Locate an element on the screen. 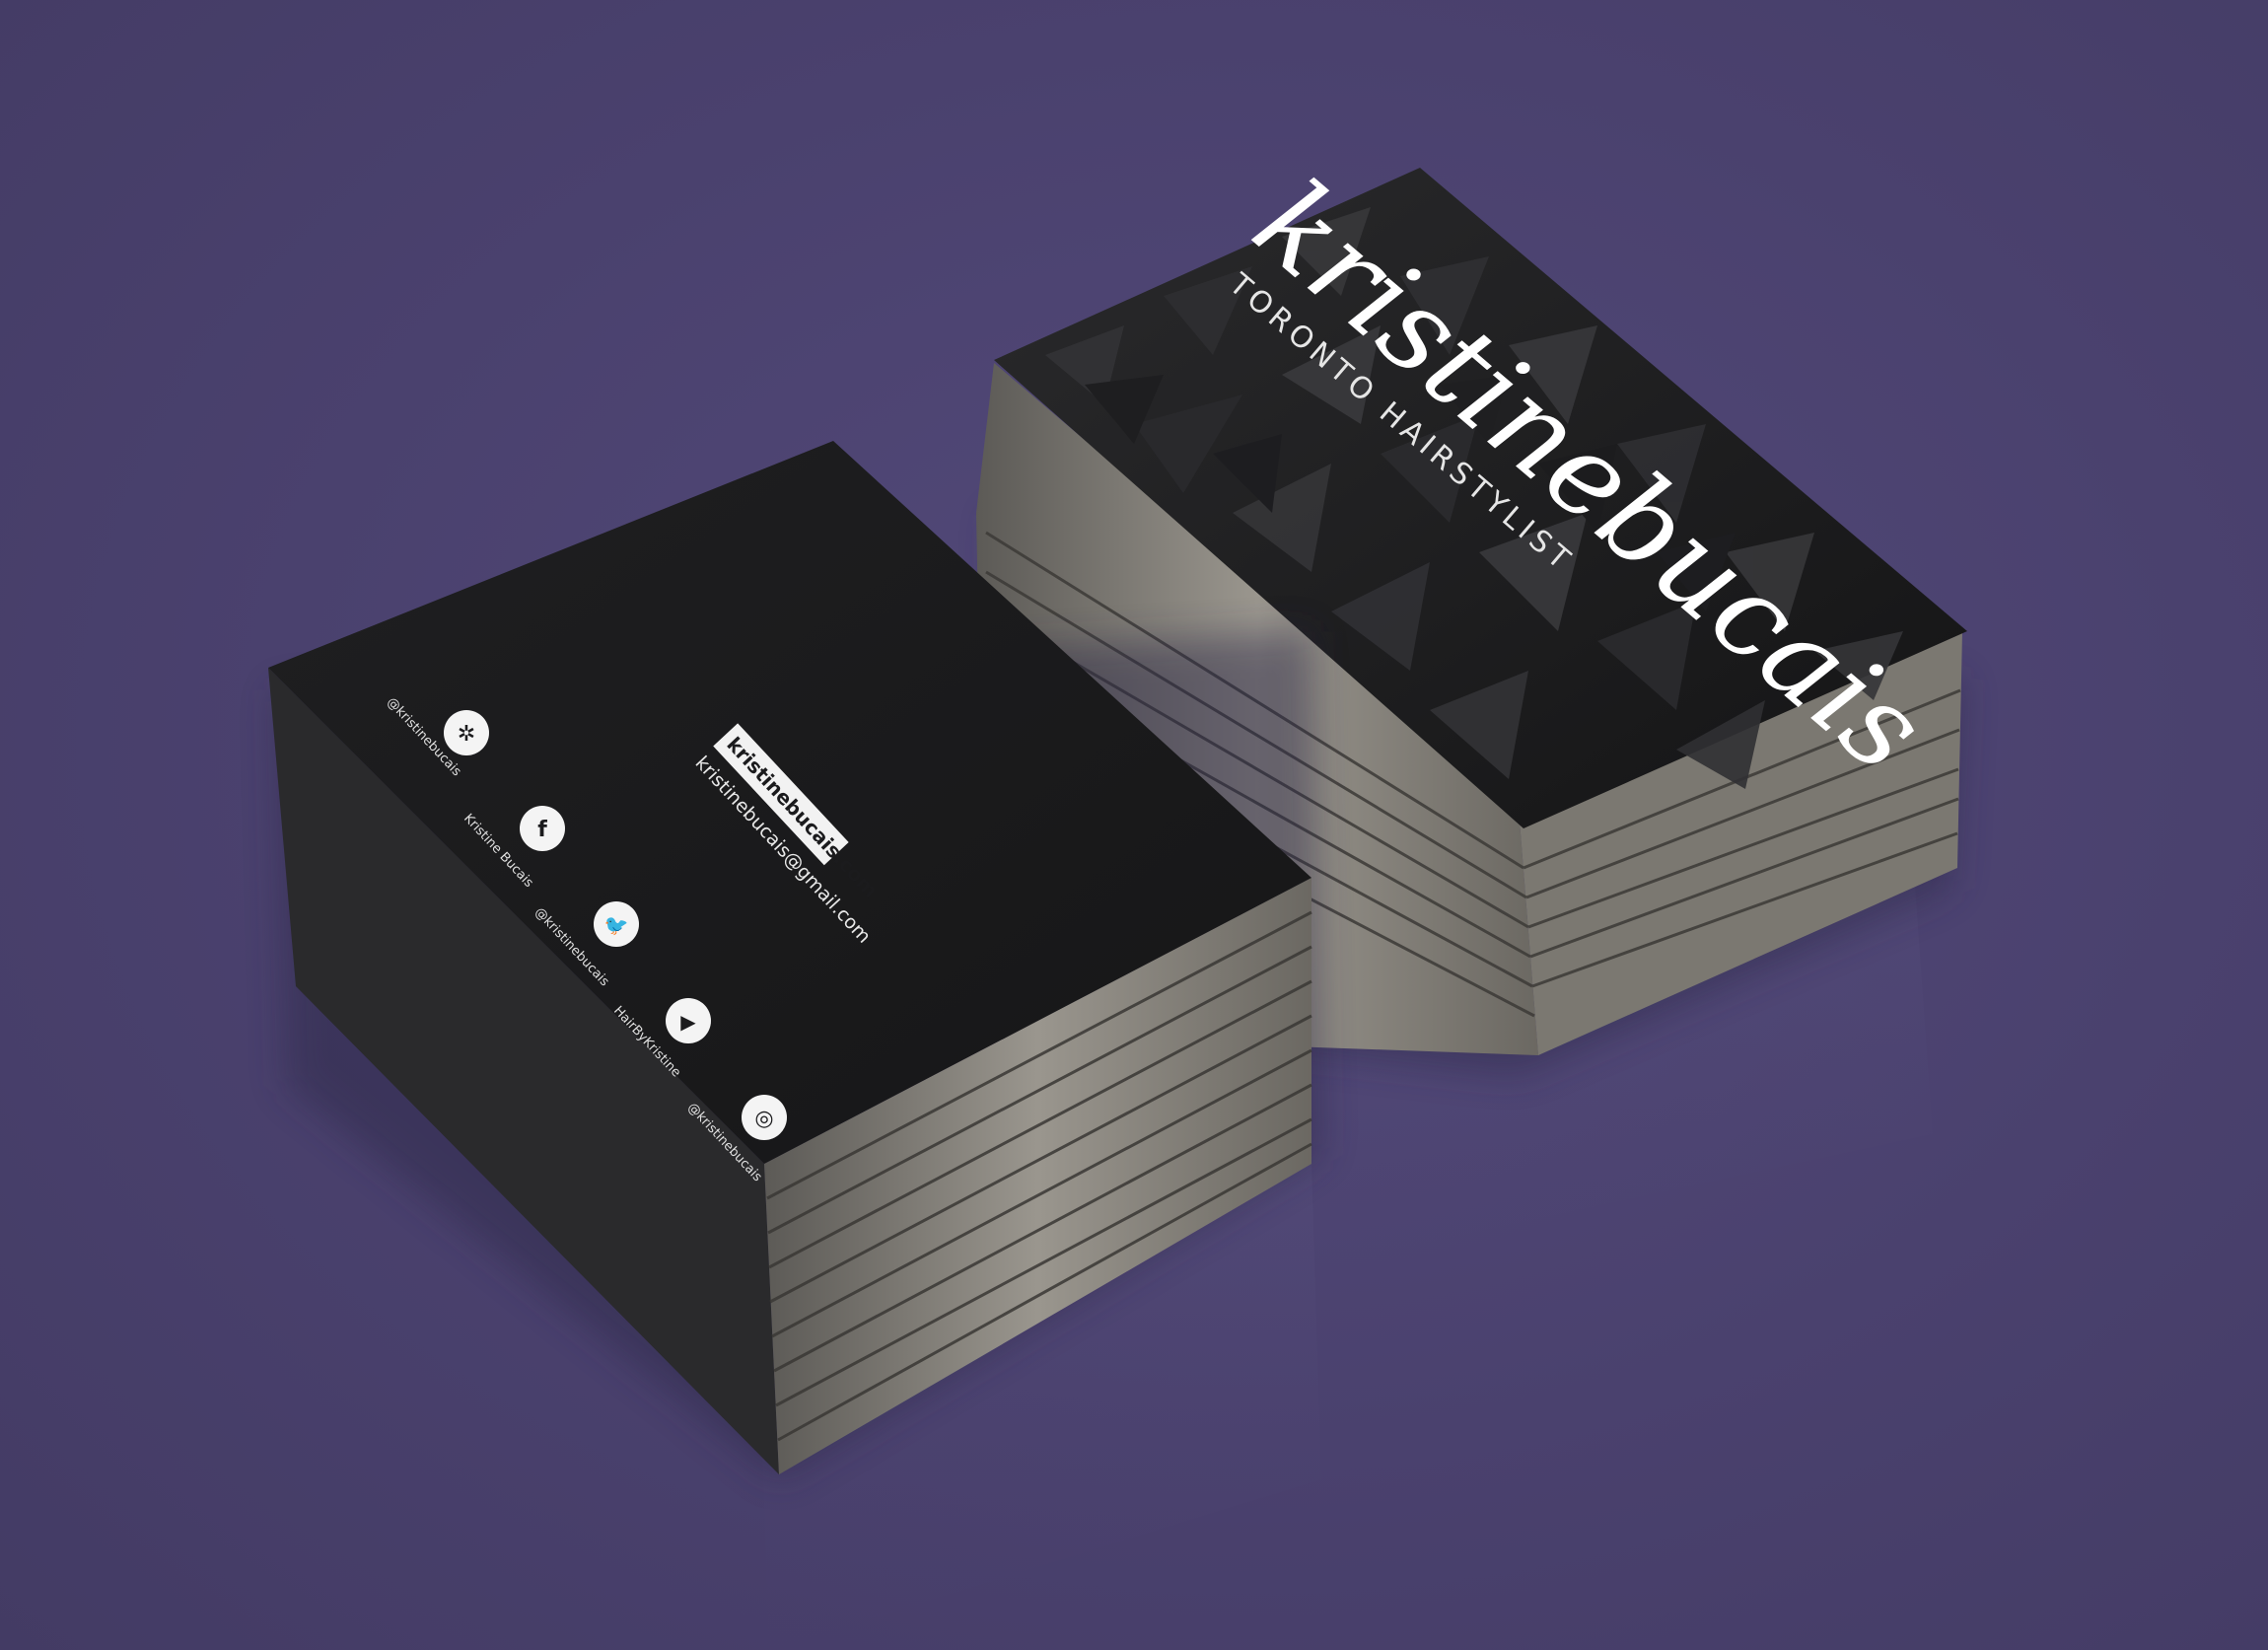 The image size is (2268, 1650). twitter-glyph: 🐦 is located at coordinates (616, 925).